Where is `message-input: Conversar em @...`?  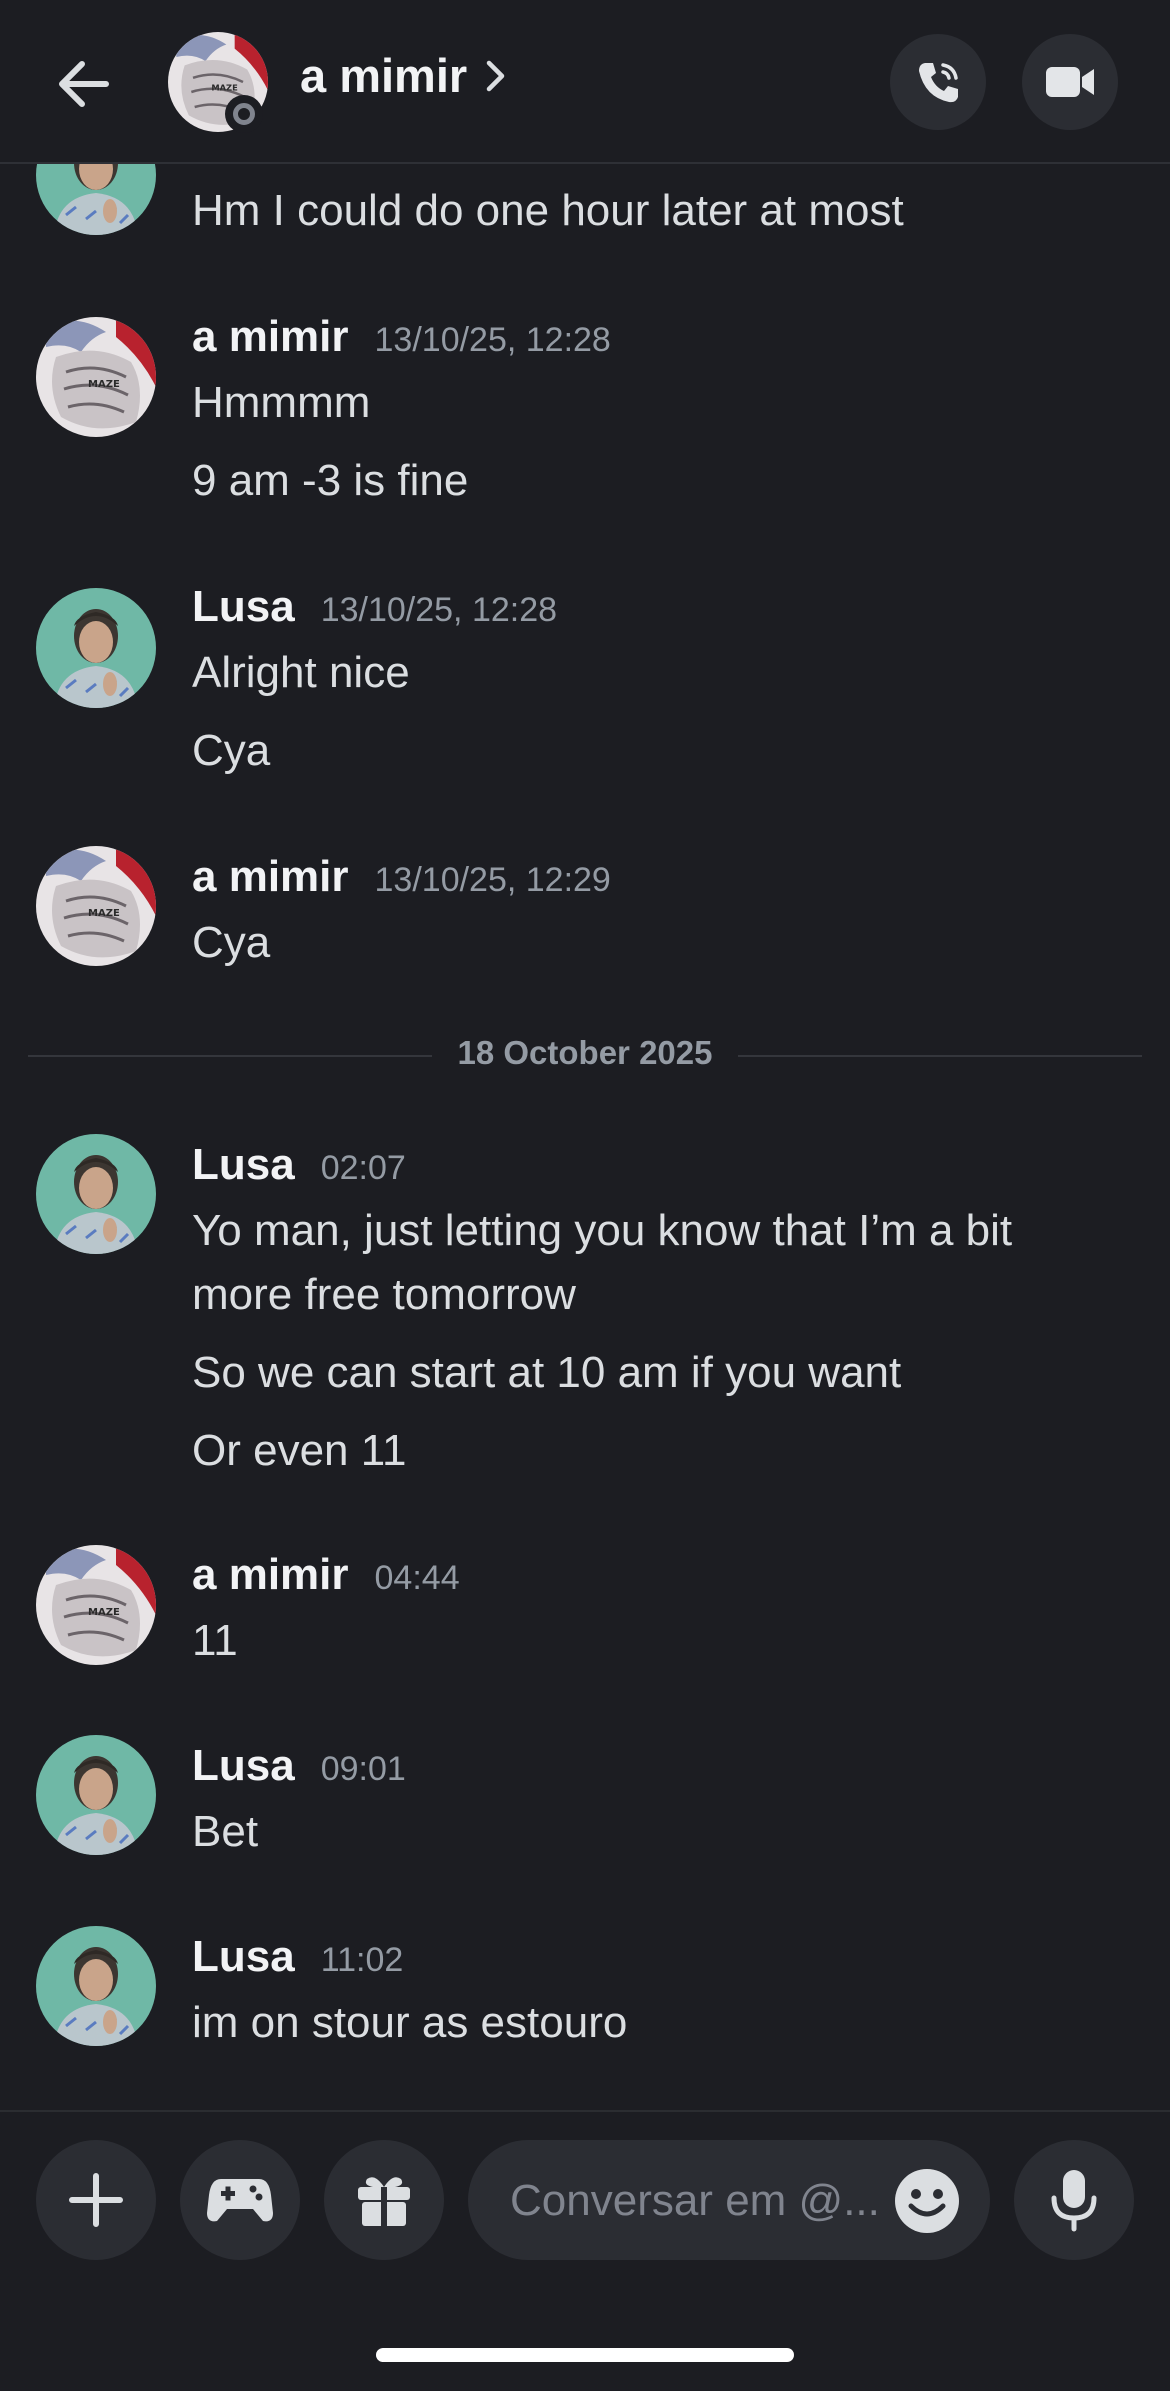 message-input: Conversar em @... is located at coordinates (729, 2200).